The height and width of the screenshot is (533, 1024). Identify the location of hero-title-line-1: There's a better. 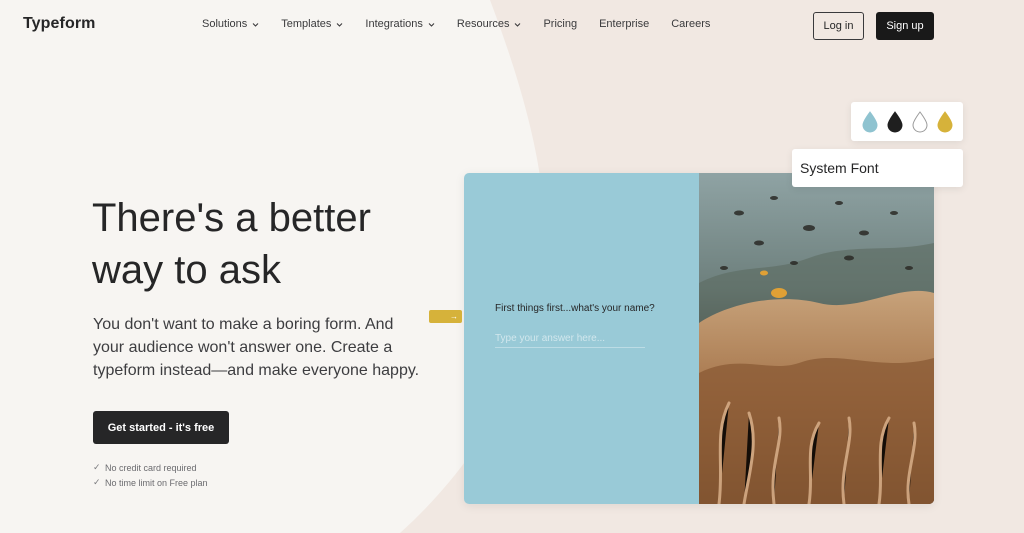
(231, 218).